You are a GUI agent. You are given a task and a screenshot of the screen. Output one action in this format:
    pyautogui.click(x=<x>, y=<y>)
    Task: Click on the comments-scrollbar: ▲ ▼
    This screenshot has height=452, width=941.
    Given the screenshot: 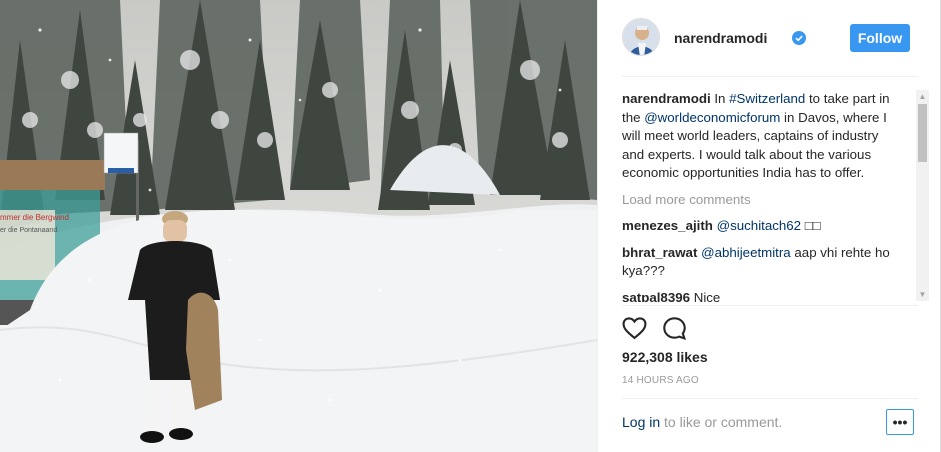 What is the action you would take?
    pyautogui.click(x=922, y=195)
    